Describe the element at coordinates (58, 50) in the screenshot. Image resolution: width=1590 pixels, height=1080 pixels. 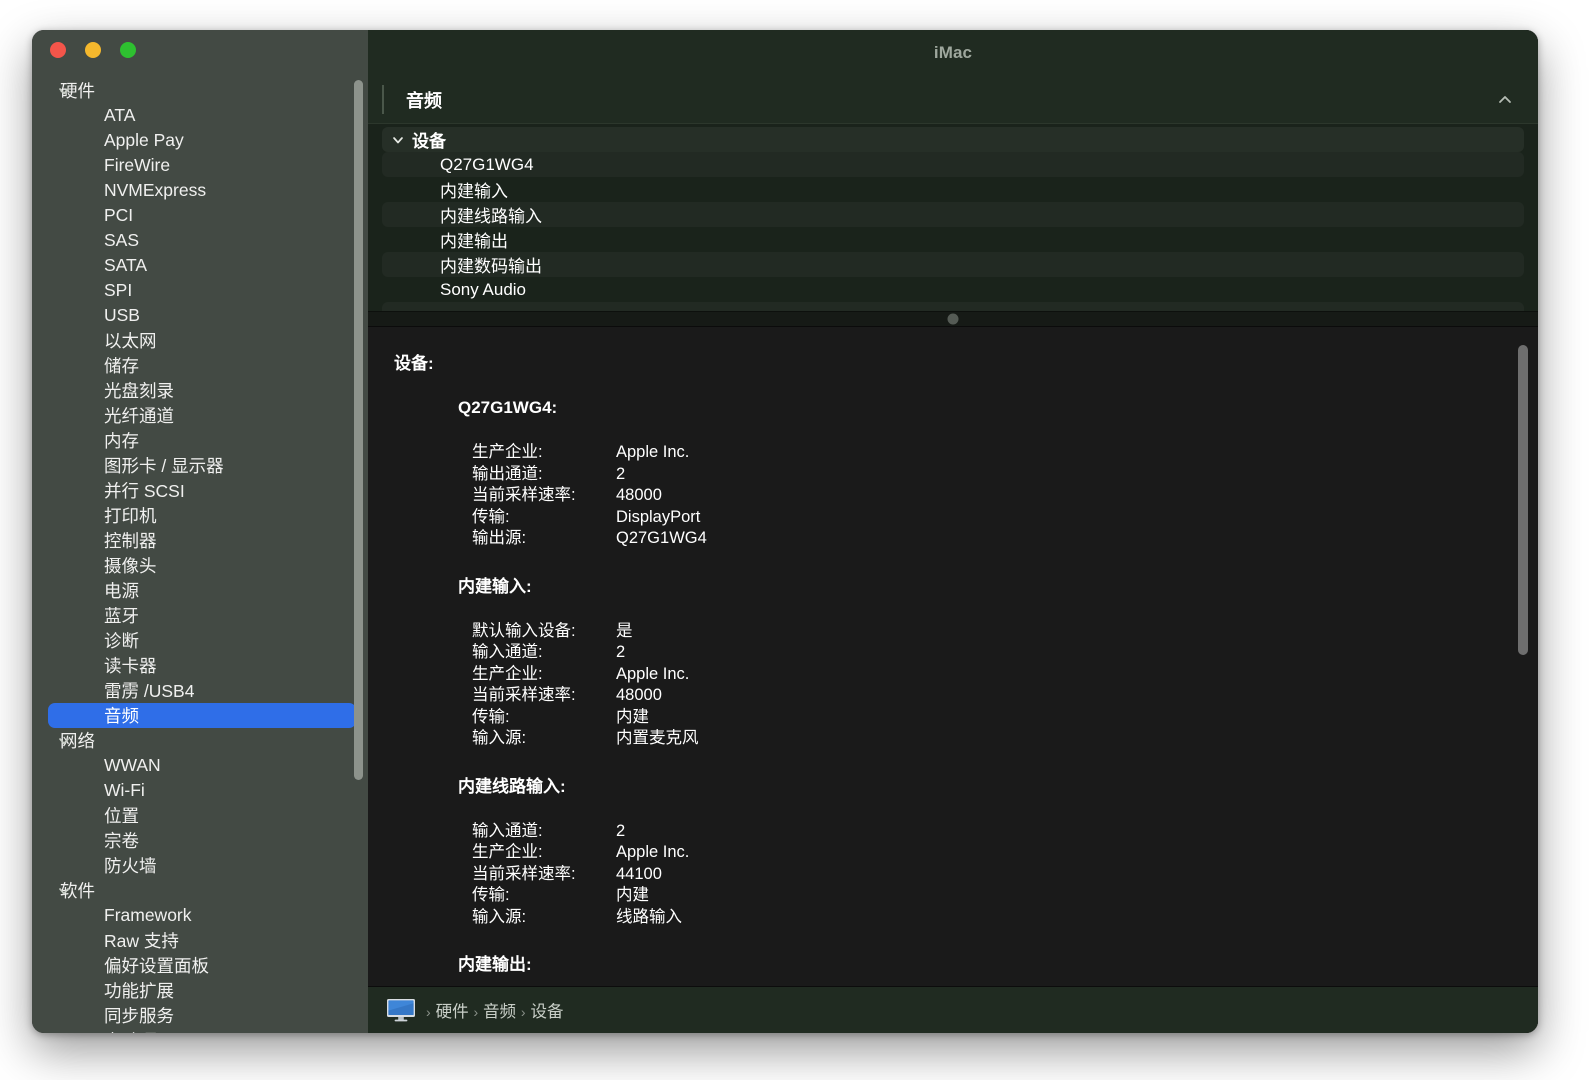
I see `close-button` at that location.